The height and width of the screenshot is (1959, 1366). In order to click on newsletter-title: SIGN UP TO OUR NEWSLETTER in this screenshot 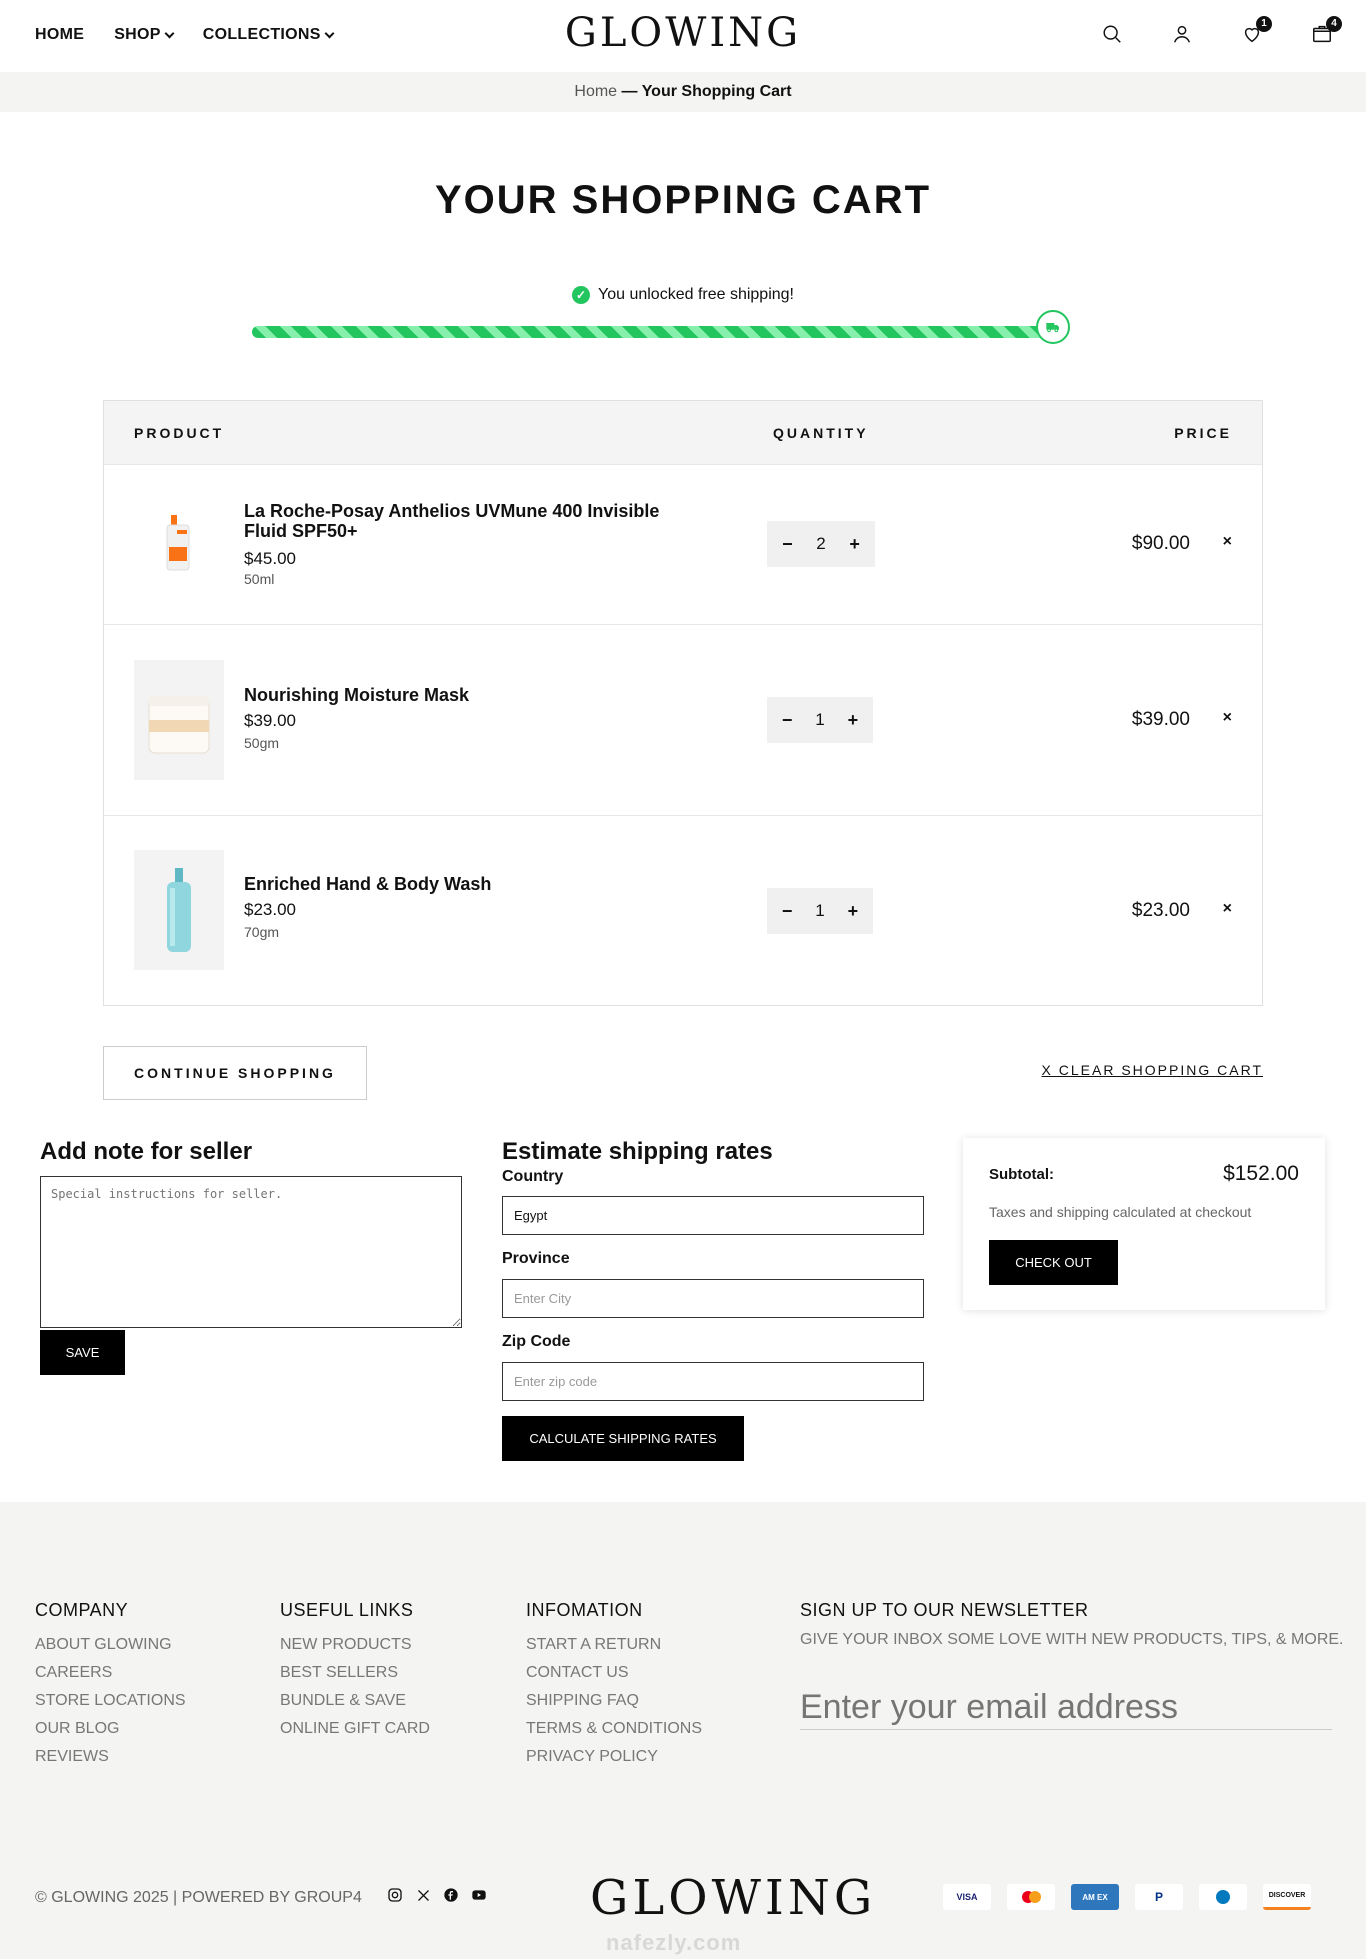, I will do `click(944, 1610)`.